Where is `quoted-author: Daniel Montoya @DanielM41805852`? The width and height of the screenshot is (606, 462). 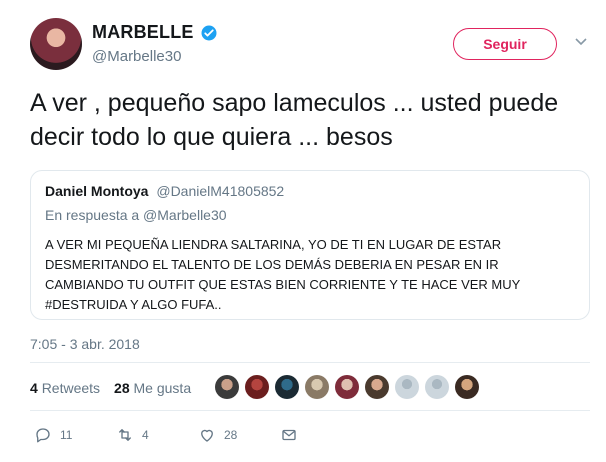
quoted-author: Daniel Montoya @DanielM41805852 is located at coordinates (164, 191).